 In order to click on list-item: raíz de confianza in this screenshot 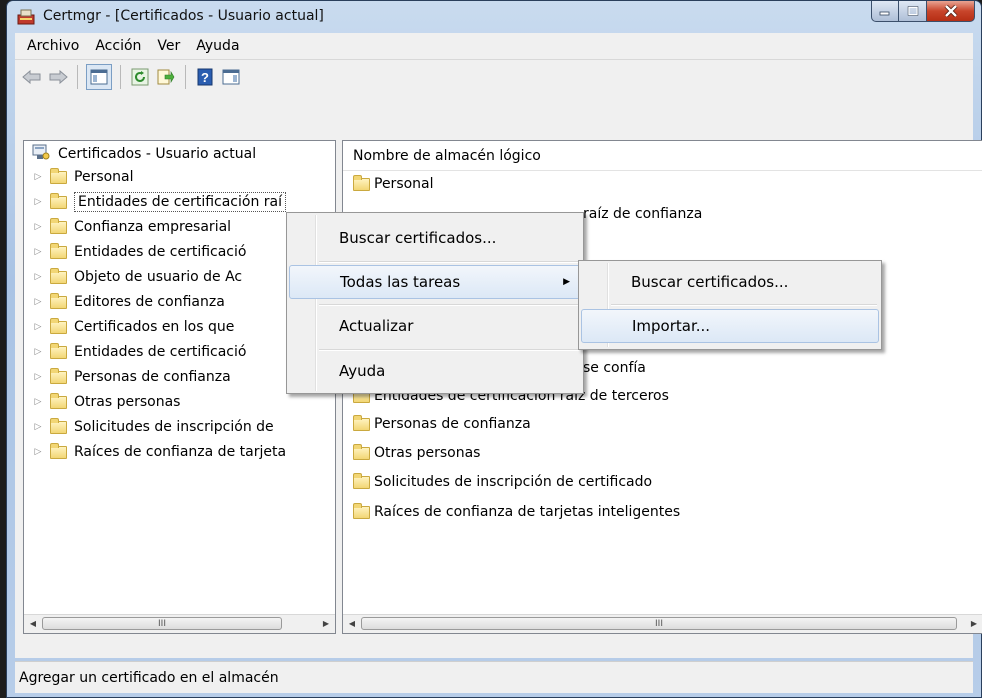, I will do `click(642, 214)`.